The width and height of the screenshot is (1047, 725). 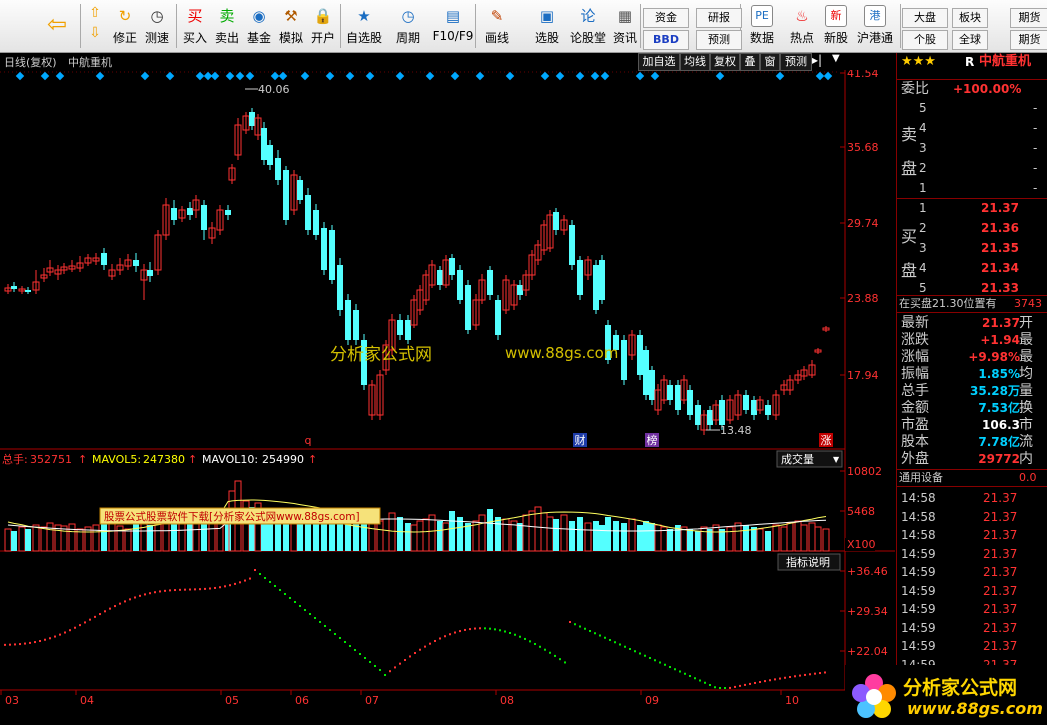 What do you see at coordinates (972, 478) in the screenshot?
I see `sector-row: 通用设备 0.0` at bounding box center [972, 478].